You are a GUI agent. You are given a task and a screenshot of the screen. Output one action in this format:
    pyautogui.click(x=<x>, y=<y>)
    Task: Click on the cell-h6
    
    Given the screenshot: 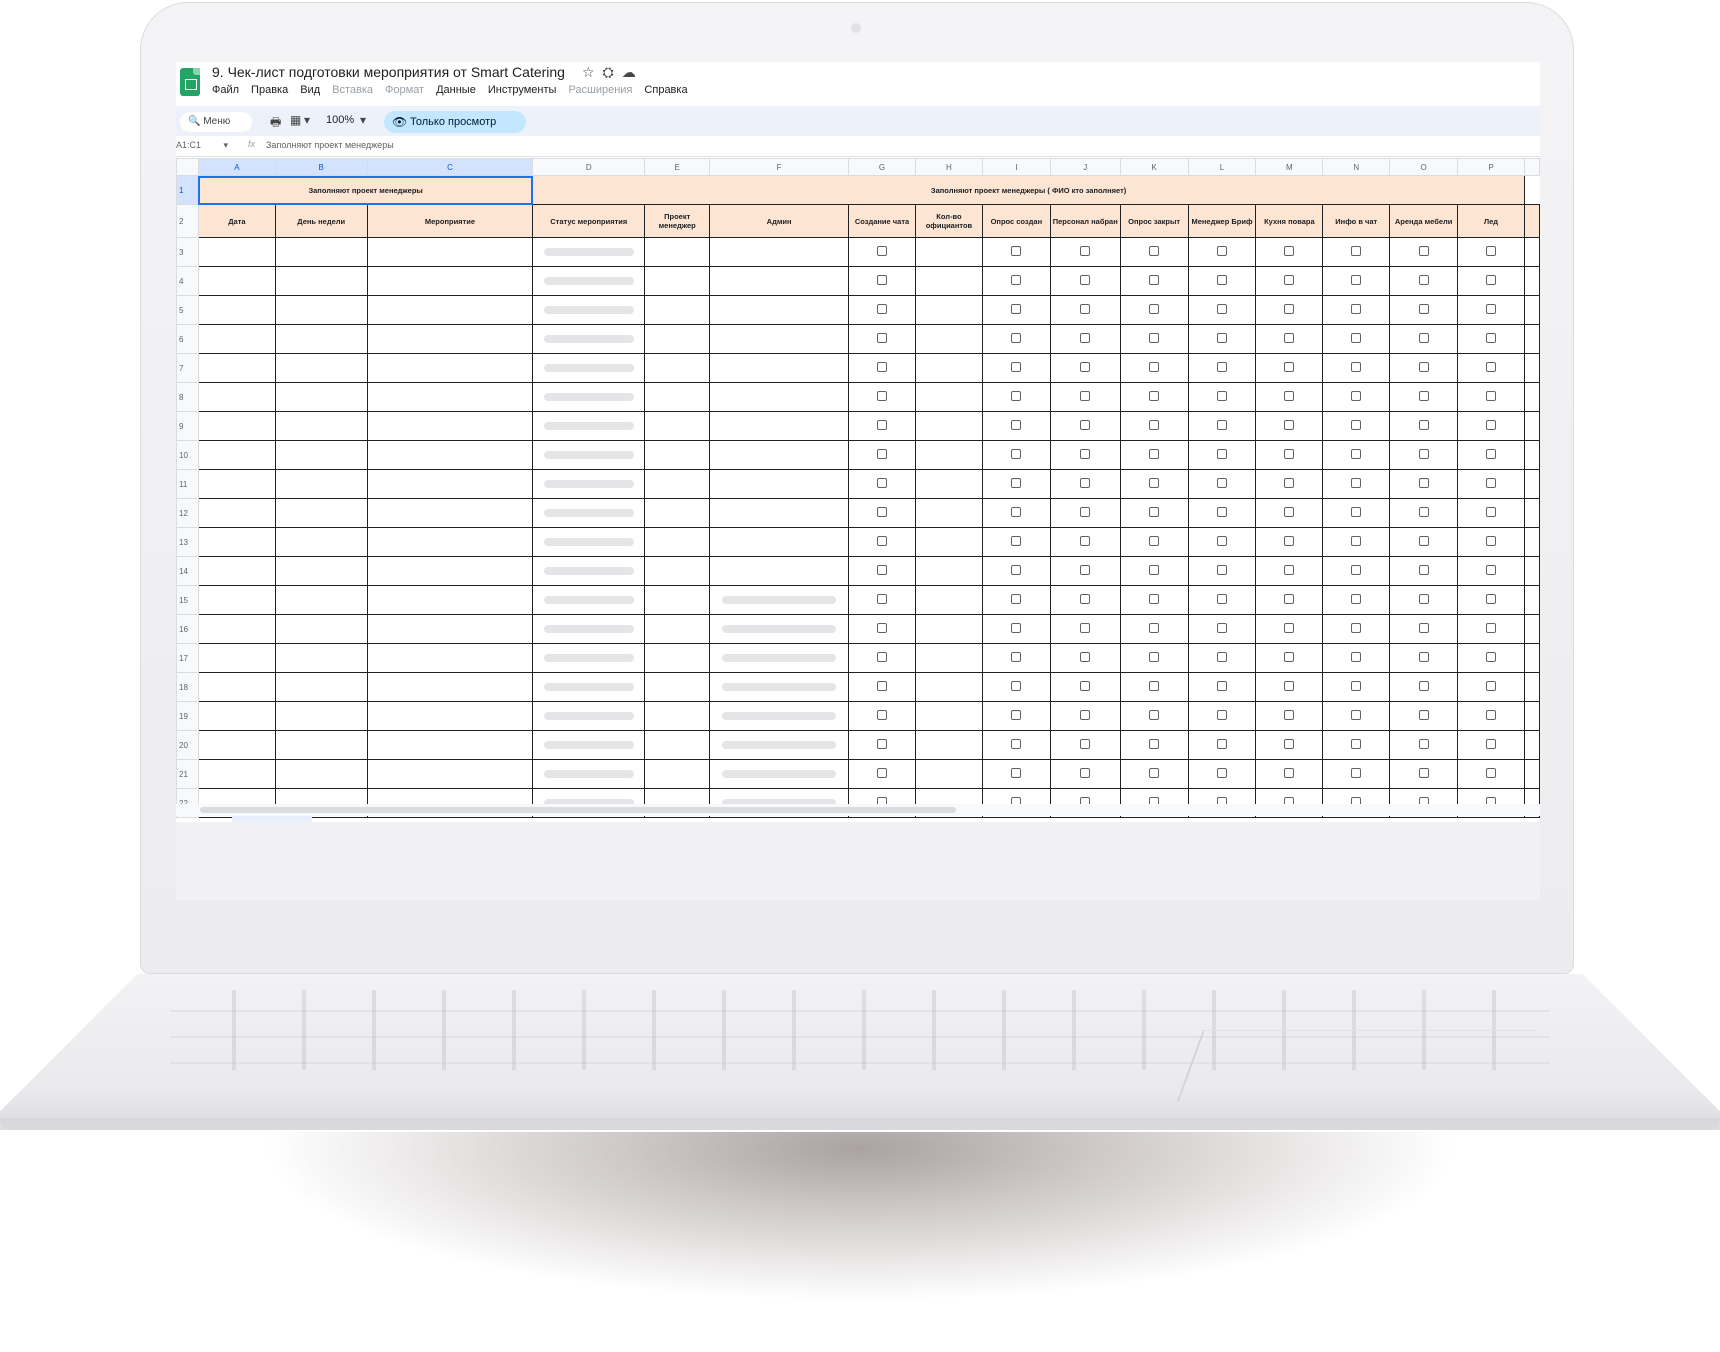 What is the action you would take?
    pyautogui.click(x=948, y=339)
    